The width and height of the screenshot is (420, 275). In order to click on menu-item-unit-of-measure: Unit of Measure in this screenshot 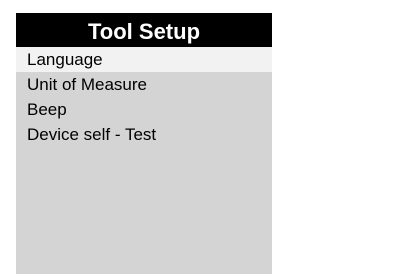, I will do `click(144, 84)`.